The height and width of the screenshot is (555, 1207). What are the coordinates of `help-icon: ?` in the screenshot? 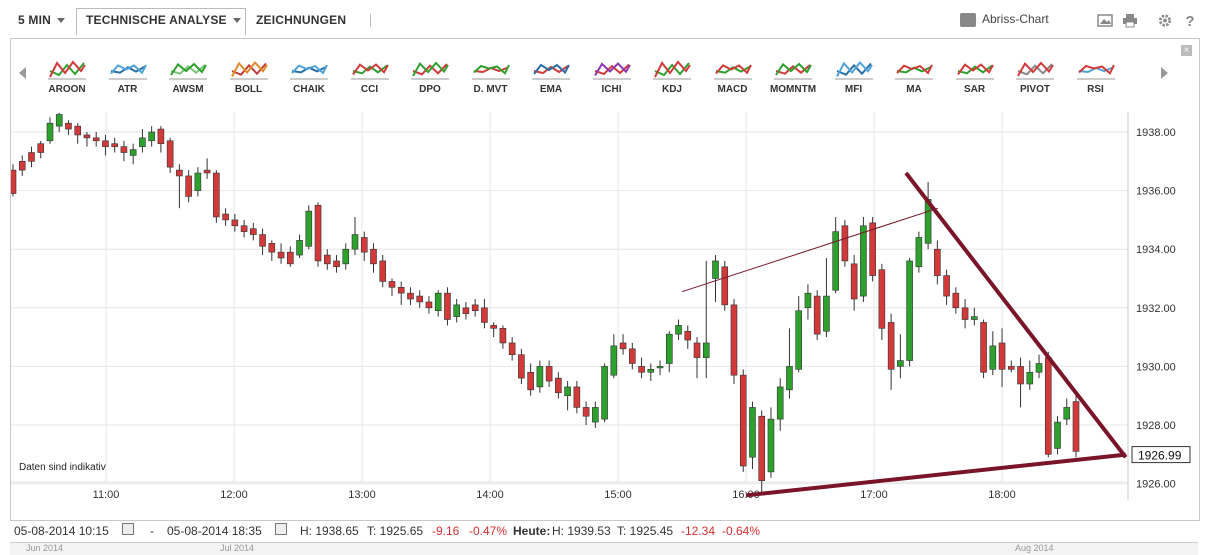 It's located at (1190, 20).